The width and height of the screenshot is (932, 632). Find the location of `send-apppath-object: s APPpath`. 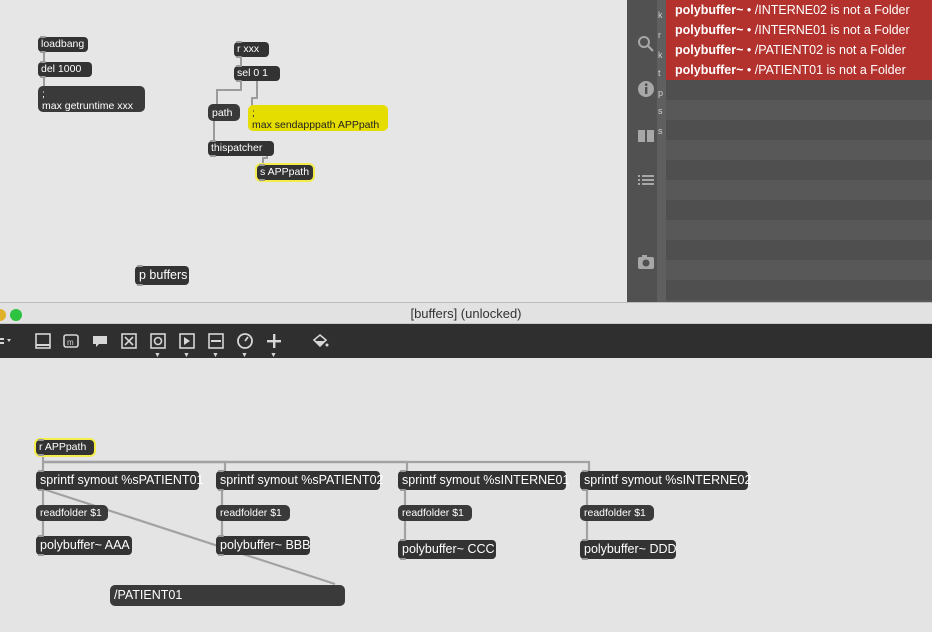

send-apppath-object: s APPpath is located at coordinates (285, 172).